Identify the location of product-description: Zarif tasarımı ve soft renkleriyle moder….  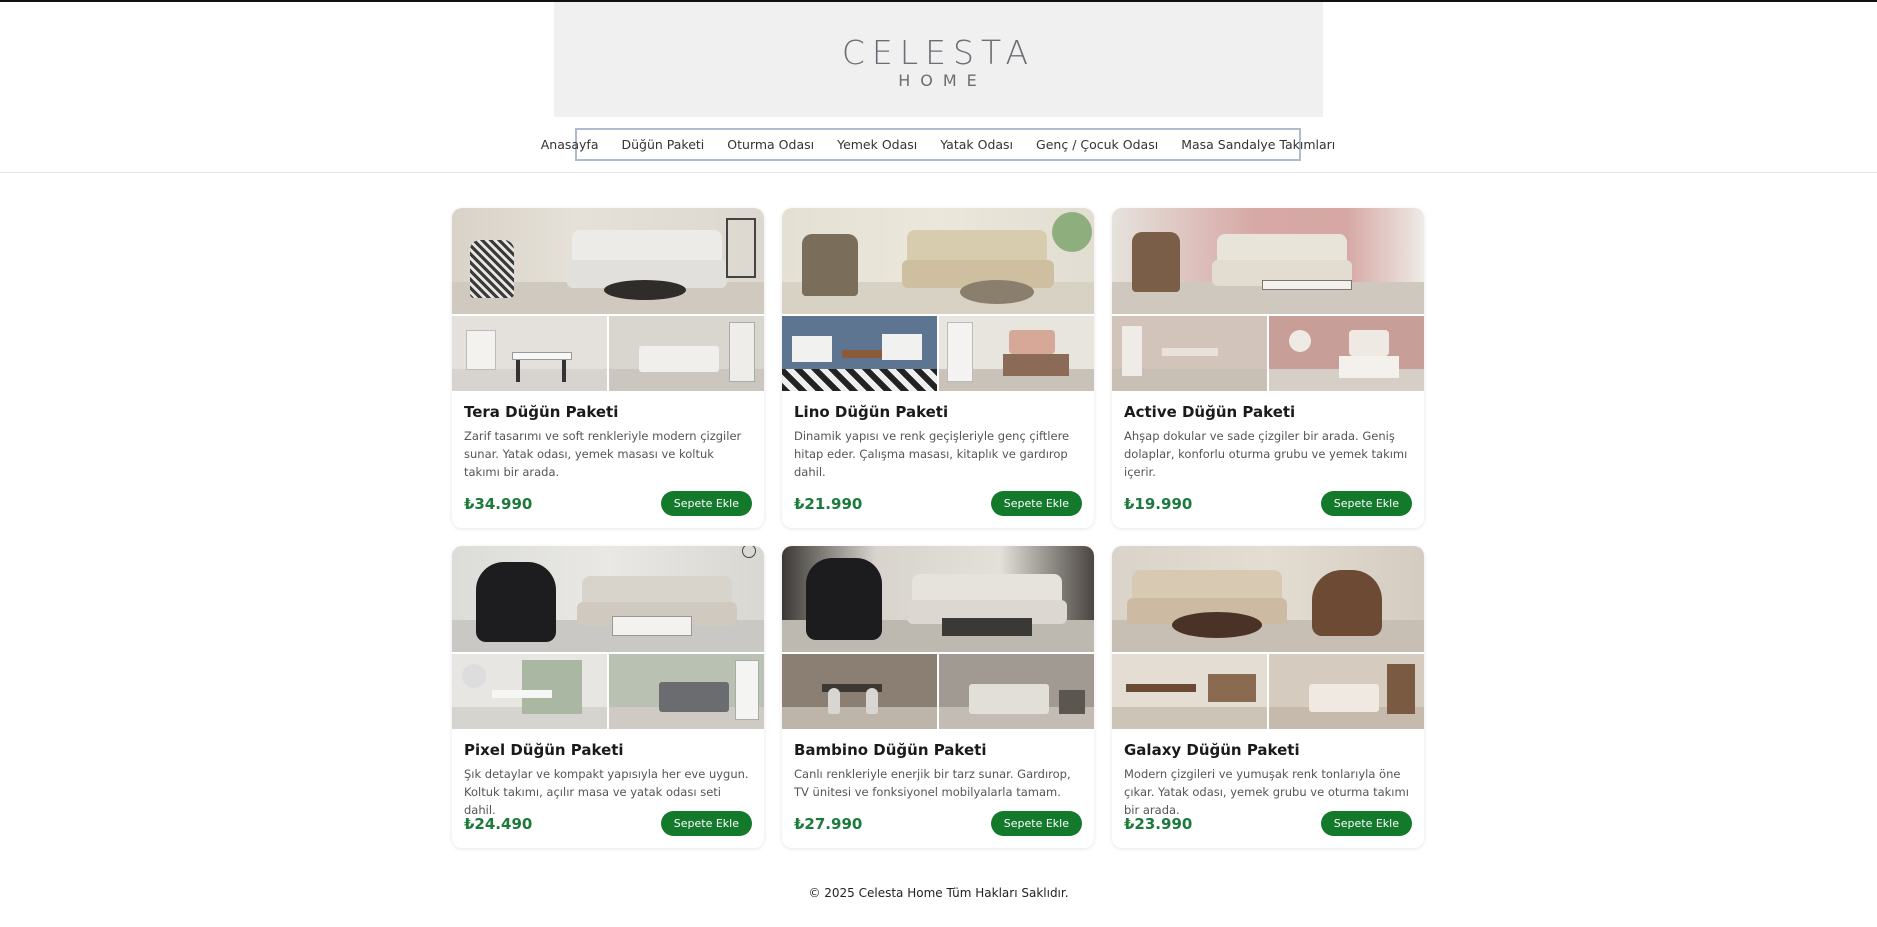
(603, 454).